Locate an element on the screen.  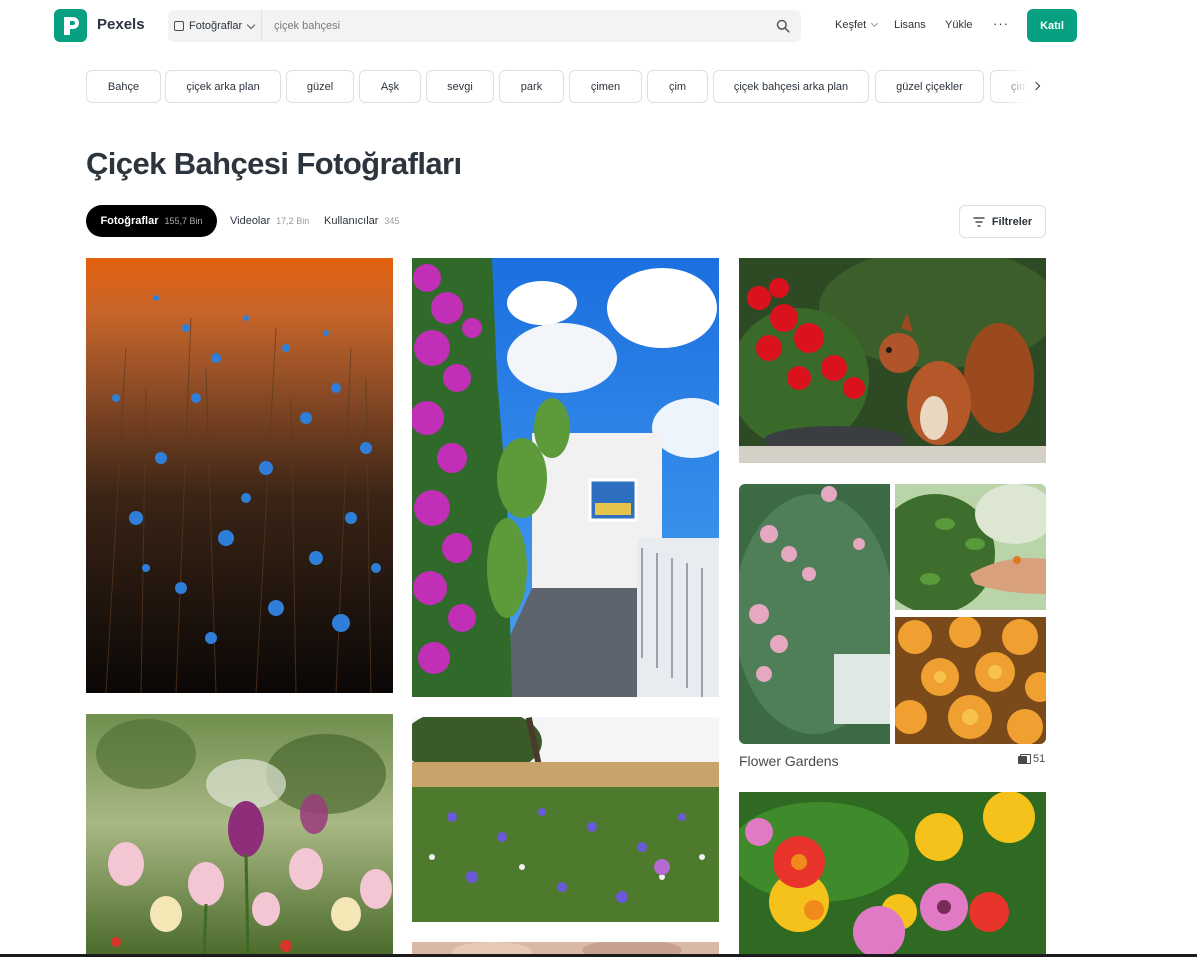
tab-videos: Videolar 17,2 Bin is located at coordinates (269, 221).